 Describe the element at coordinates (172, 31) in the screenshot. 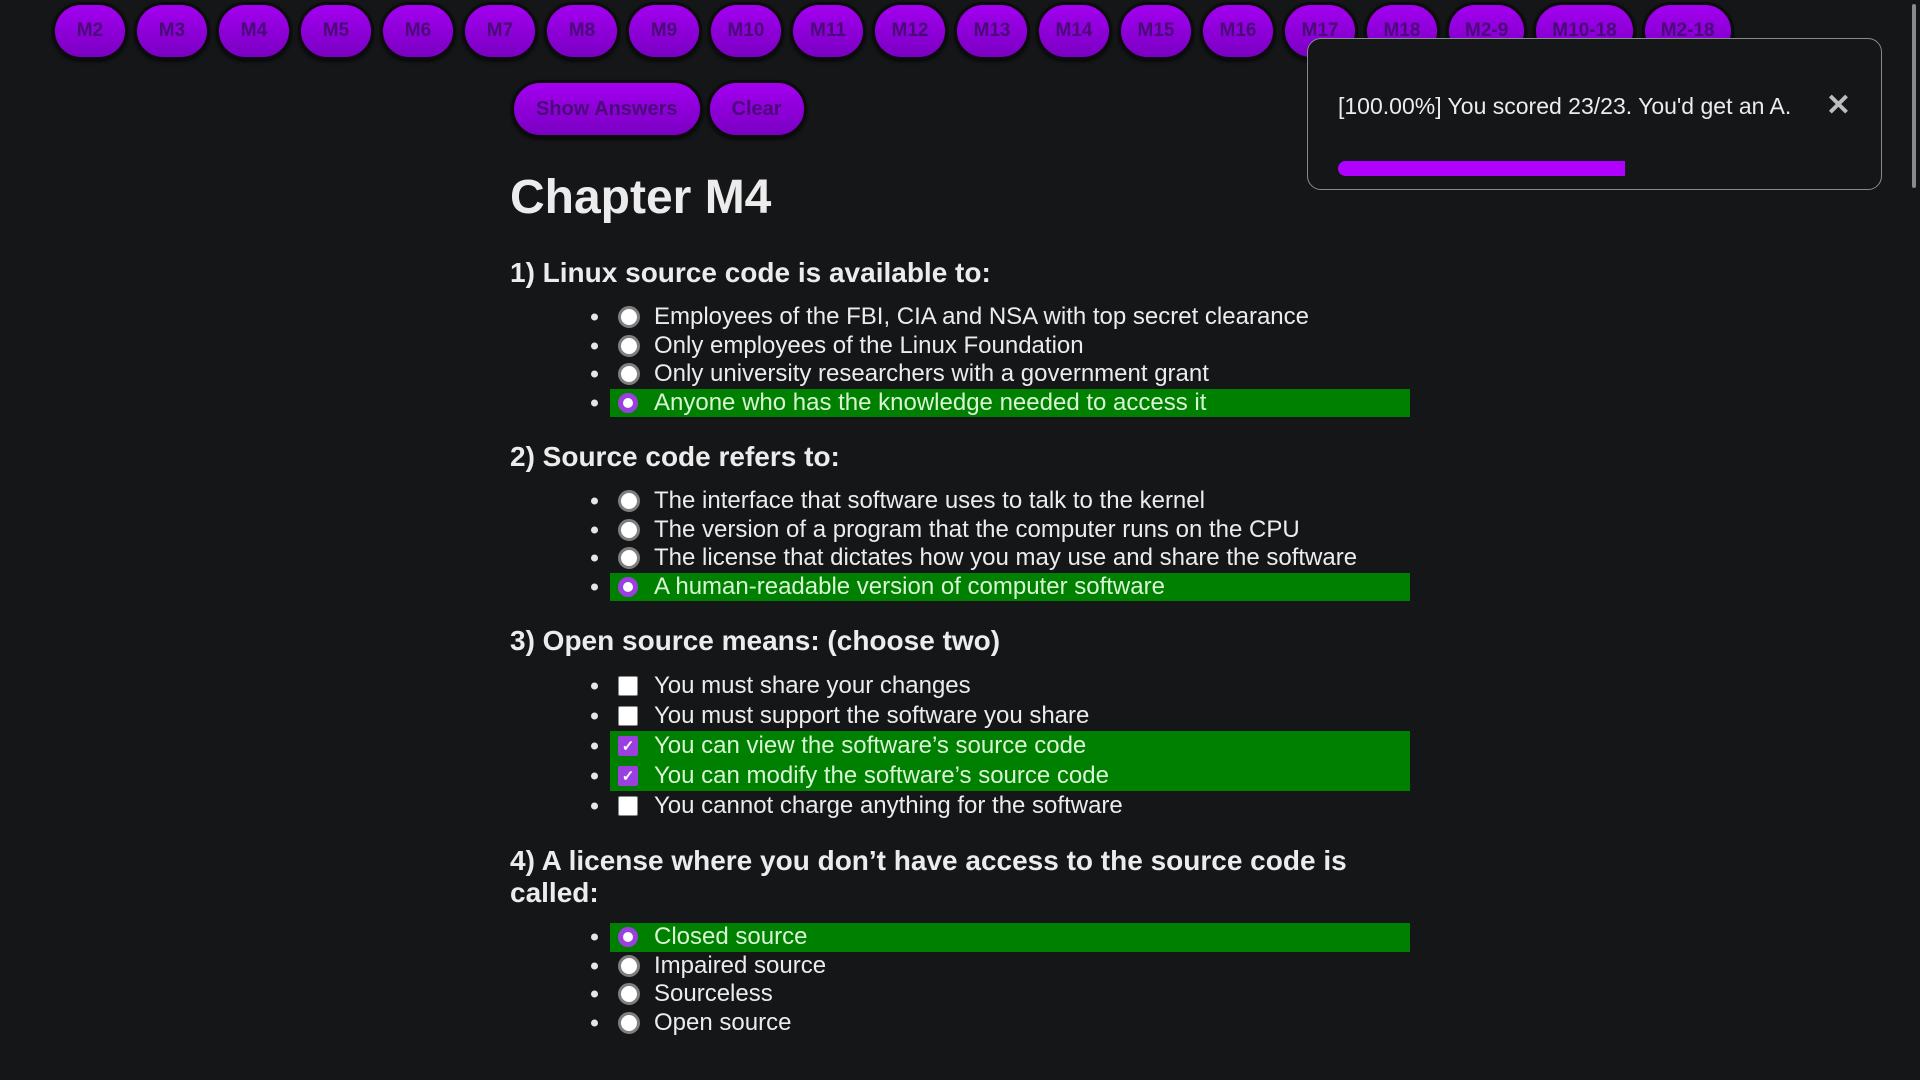

I see `chapter-button-m3: M3` at that location.